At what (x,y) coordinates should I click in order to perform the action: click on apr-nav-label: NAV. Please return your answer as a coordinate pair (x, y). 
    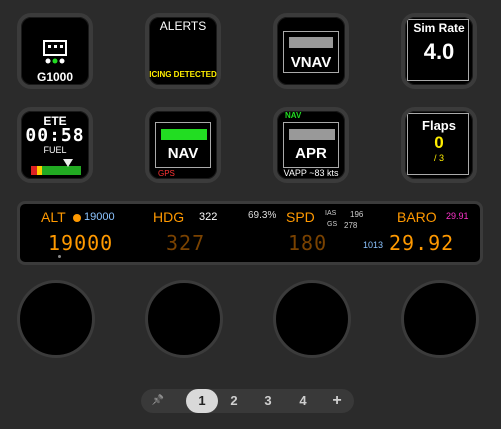
    Looking at the image, I should click on (293, 115).